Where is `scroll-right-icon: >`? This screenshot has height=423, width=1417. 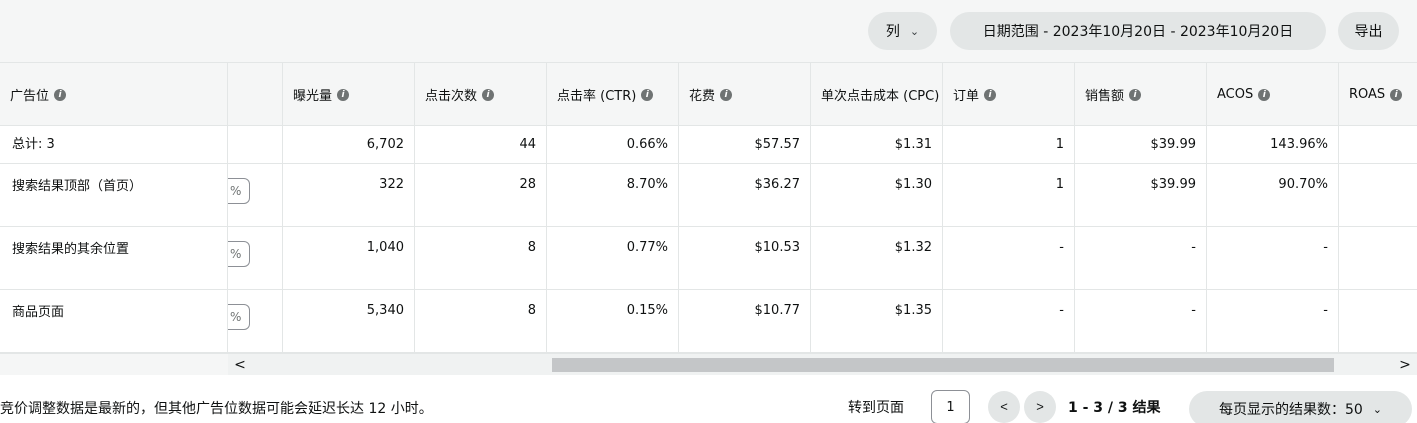 scroll-right-icon: > is located at coordinates (1405, 364).